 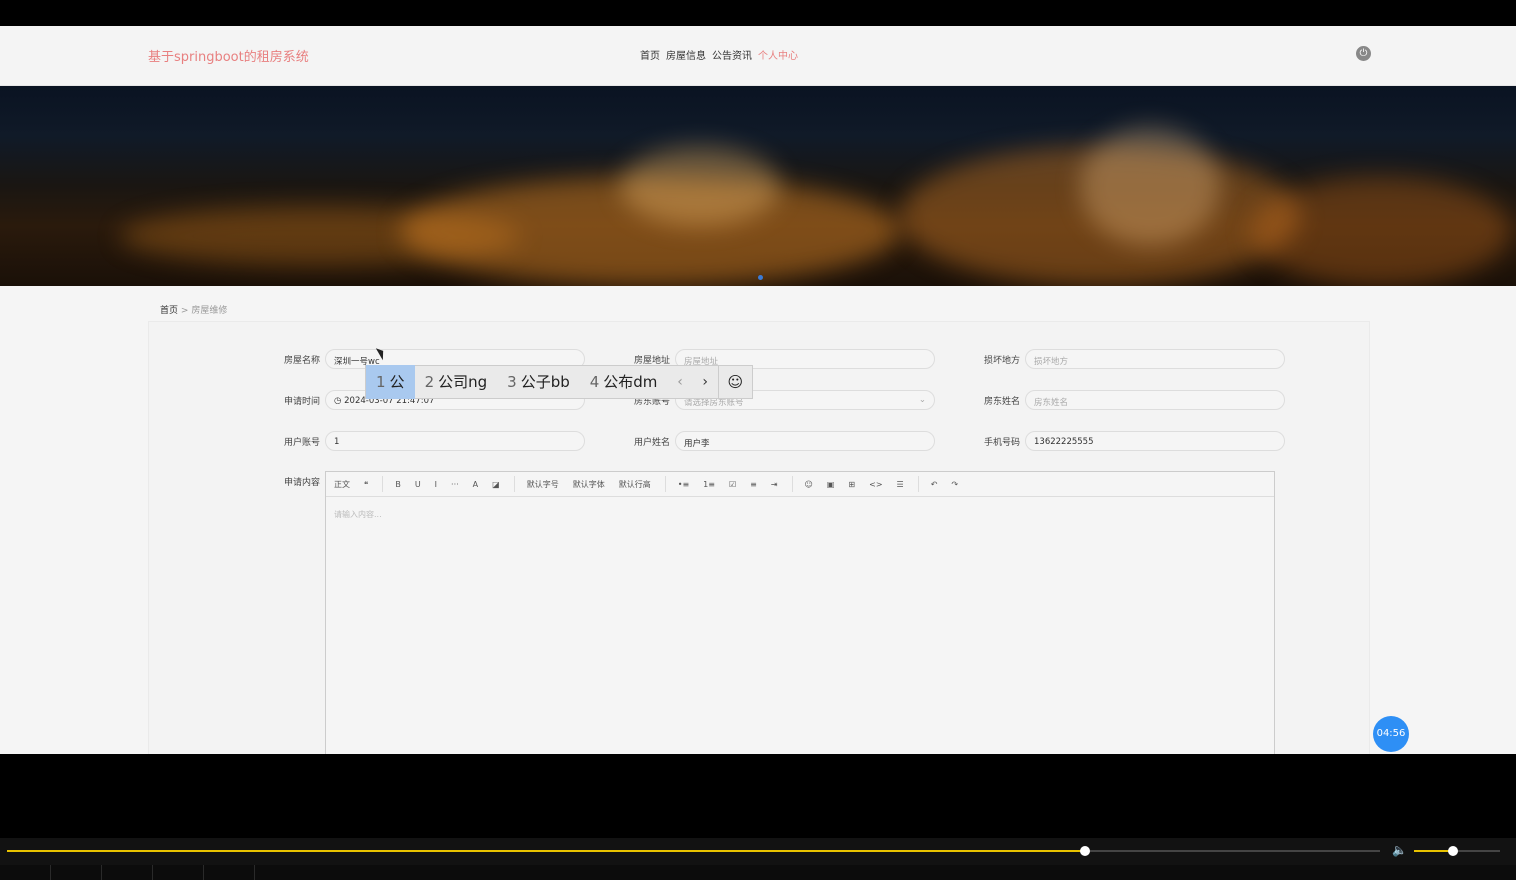 I want to click on main-nav: 首页 房屋信息 公告资讯 个人中心, so click(x=719, y=54).